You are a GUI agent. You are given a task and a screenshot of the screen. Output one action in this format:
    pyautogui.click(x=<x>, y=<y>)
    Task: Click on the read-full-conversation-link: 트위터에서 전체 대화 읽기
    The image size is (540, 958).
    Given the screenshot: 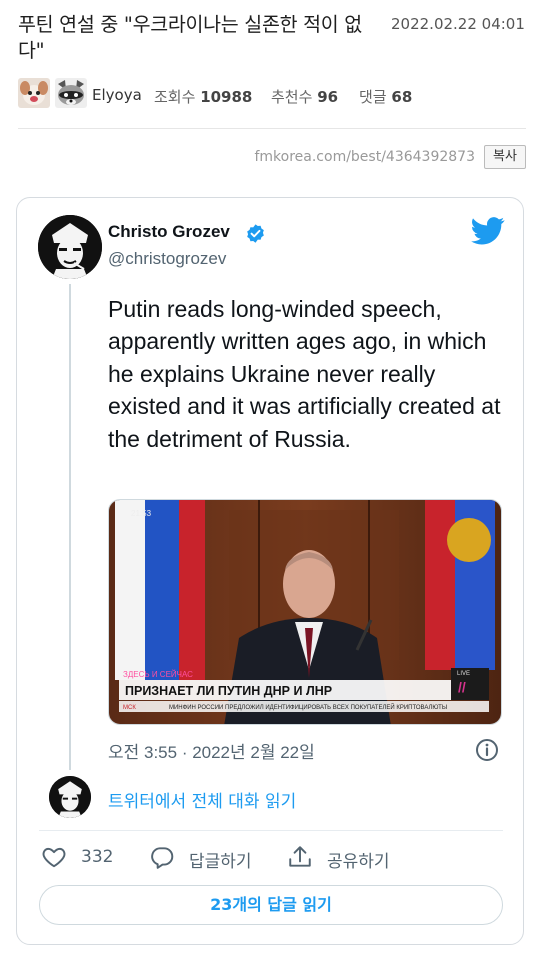 What is the action you would take?
    pyautogui.click(x=202, y=799)
    